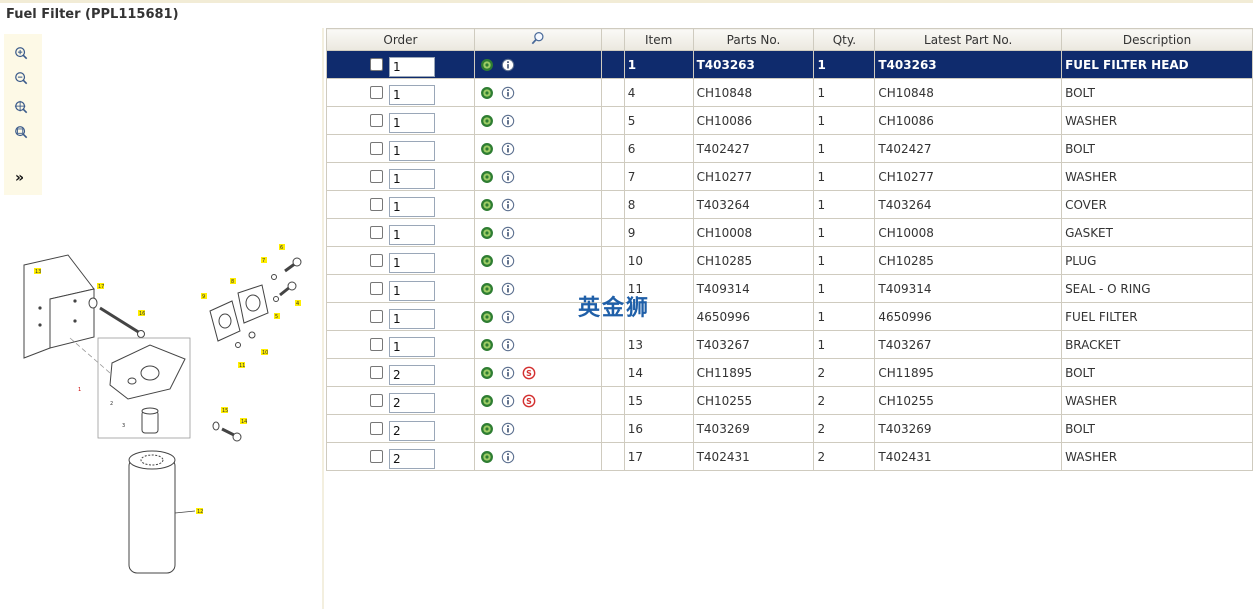  Describe the element at coordinates (753, 148) in the screenshot. I see `parts-number: T402427` at that location.